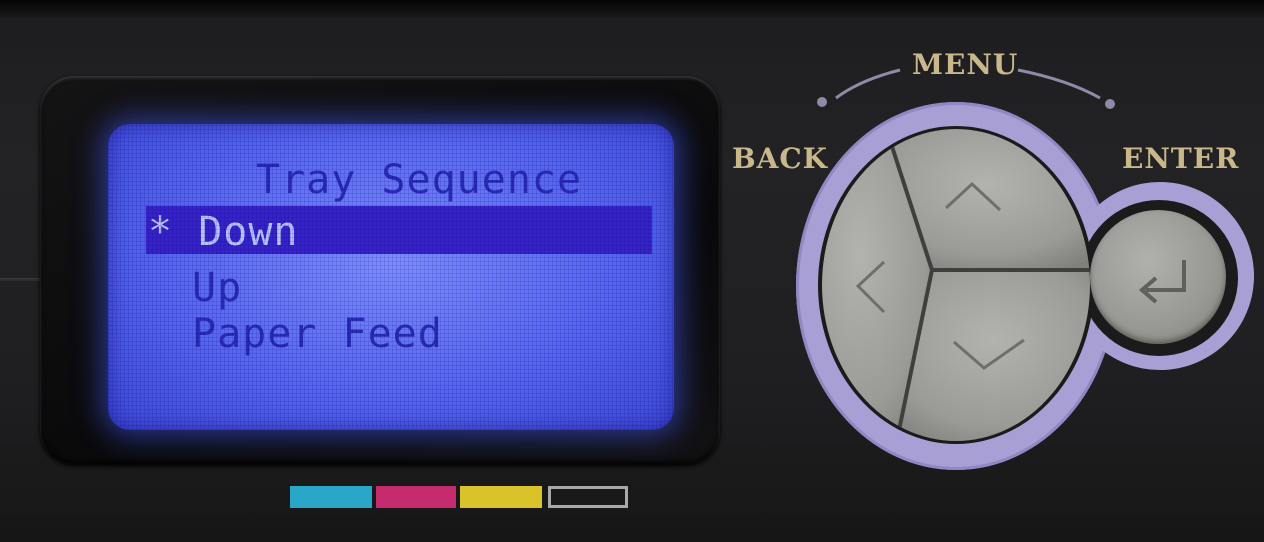  I want to click on enter-button, so click(1158, 277).